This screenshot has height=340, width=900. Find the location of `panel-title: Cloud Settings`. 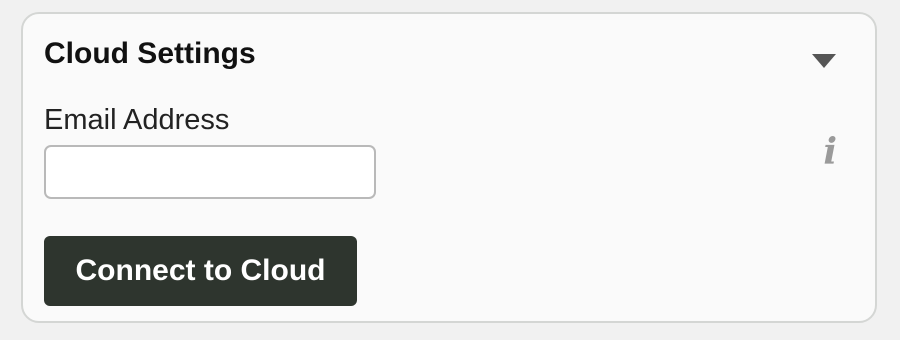

panel-title: Cloud Settings is located at coordinates (150, 53).